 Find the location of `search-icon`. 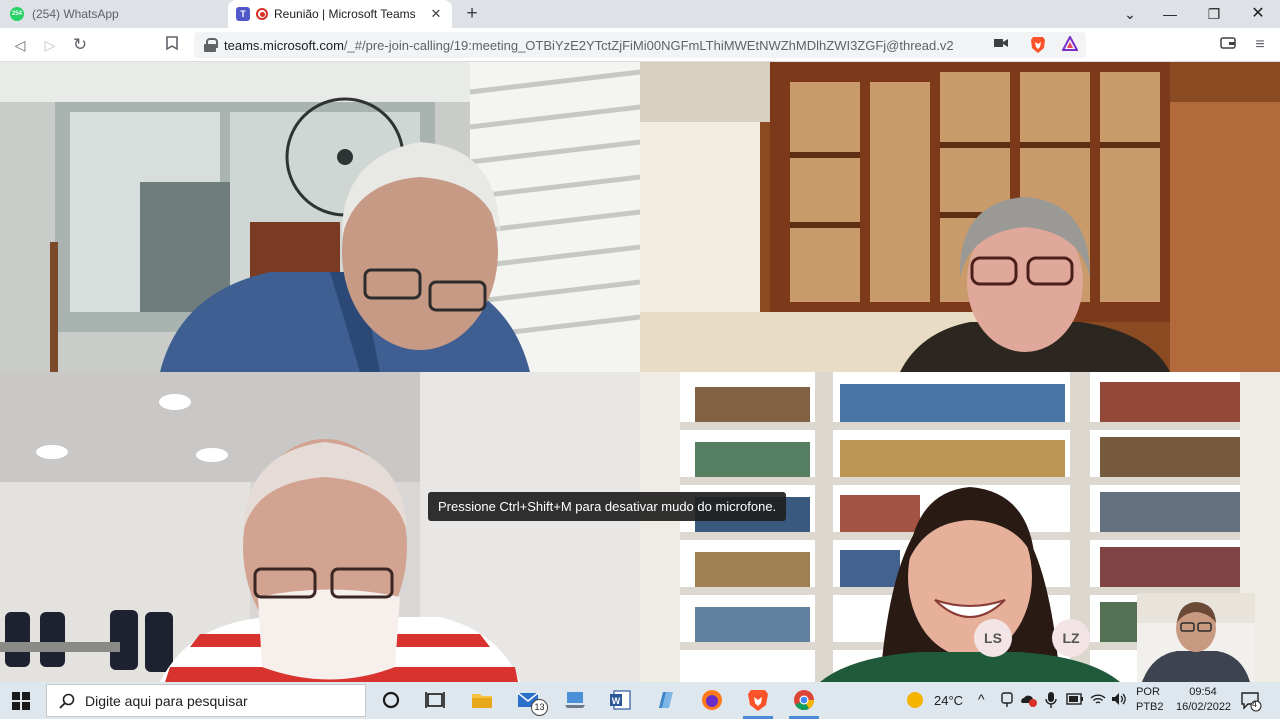

search-icon is located at coordinates (67, 701).